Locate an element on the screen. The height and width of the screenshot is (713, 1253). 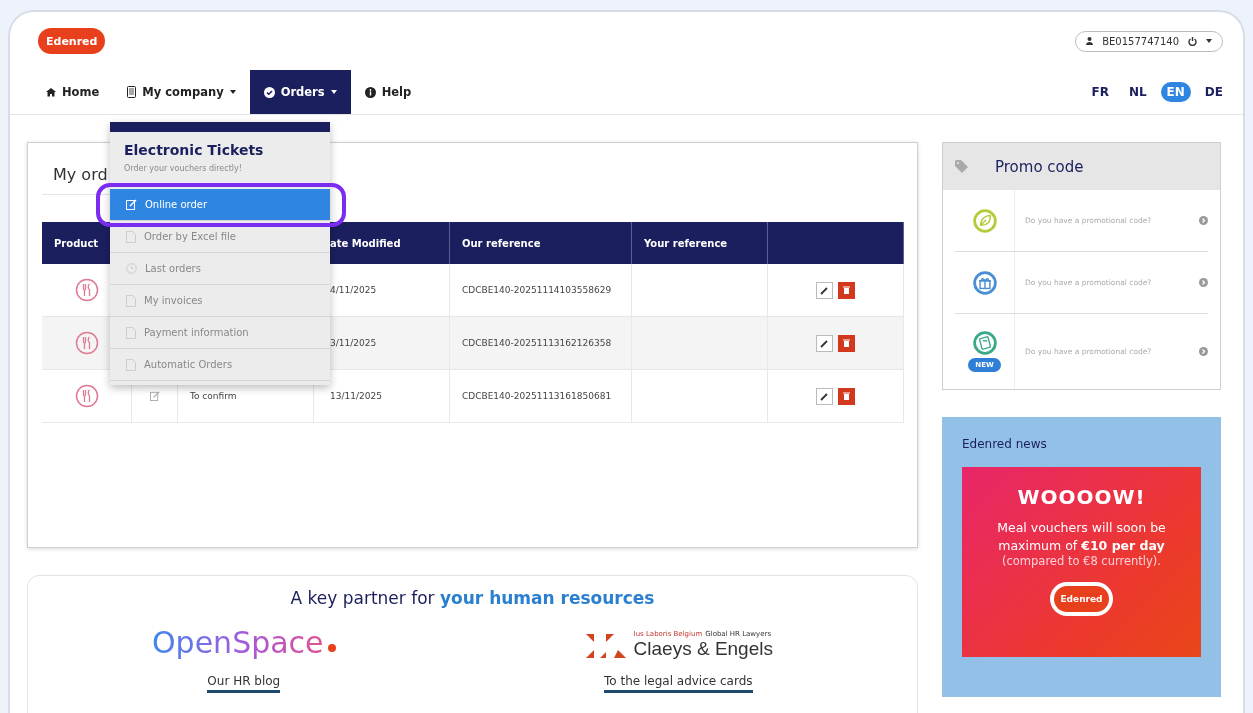
caret-icon is located at coordinates (1209, 41).